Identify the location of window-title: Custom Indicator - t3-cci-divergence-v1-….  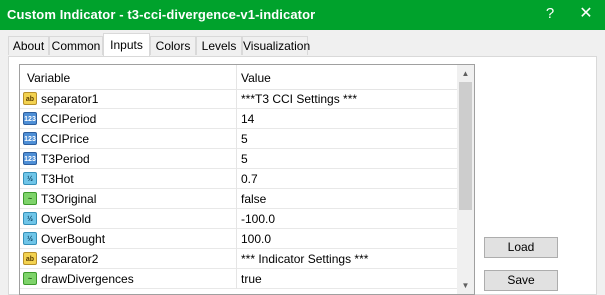
(161, 14).